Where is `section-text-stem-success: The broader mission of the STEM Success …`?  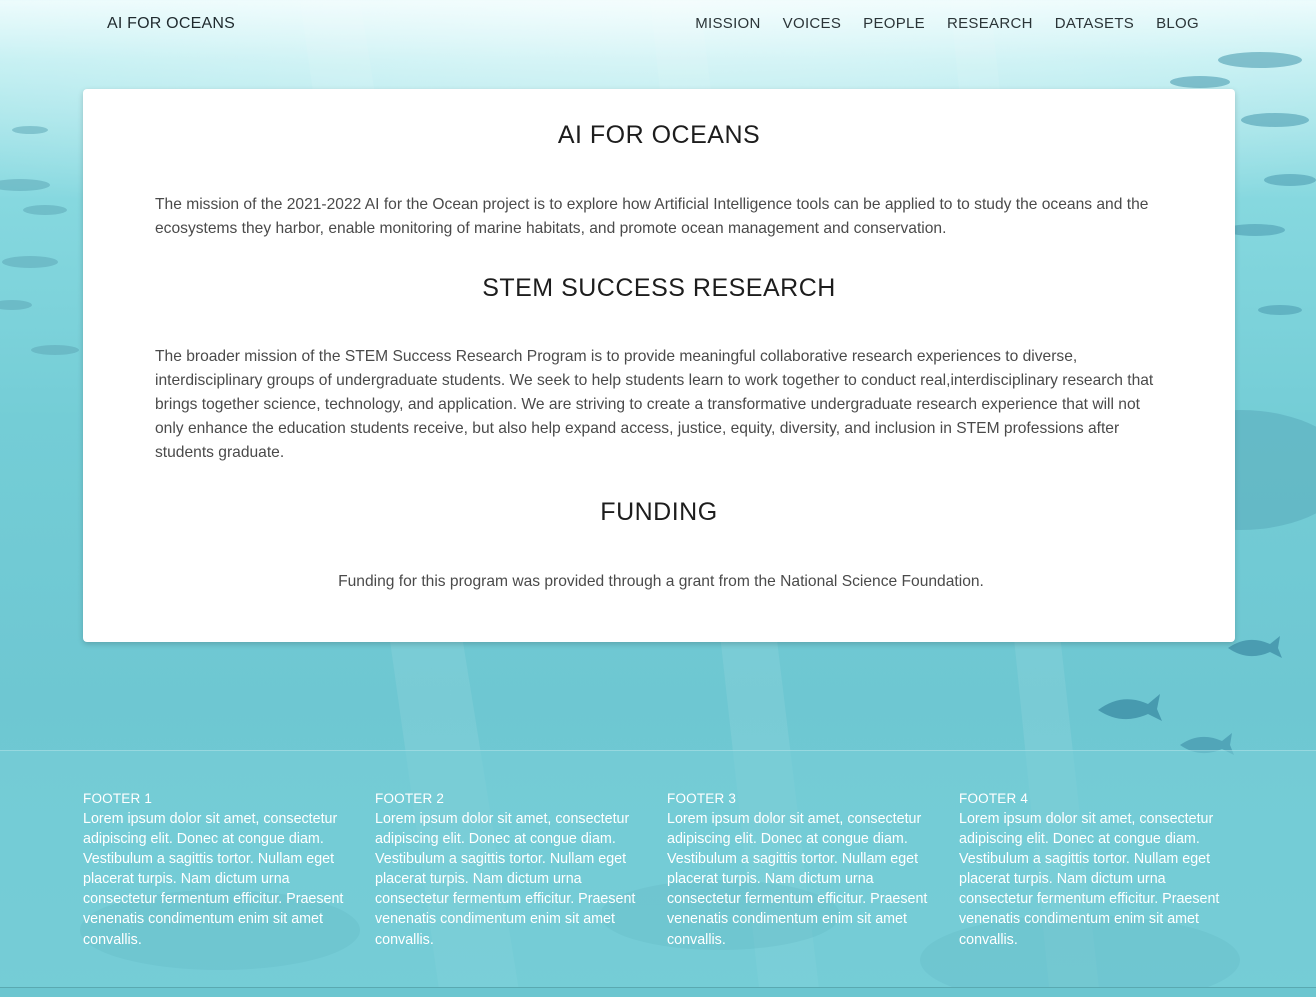 section-text-stem-success: The broader mission of the STEM Success … is located at coordinates (654, 404).